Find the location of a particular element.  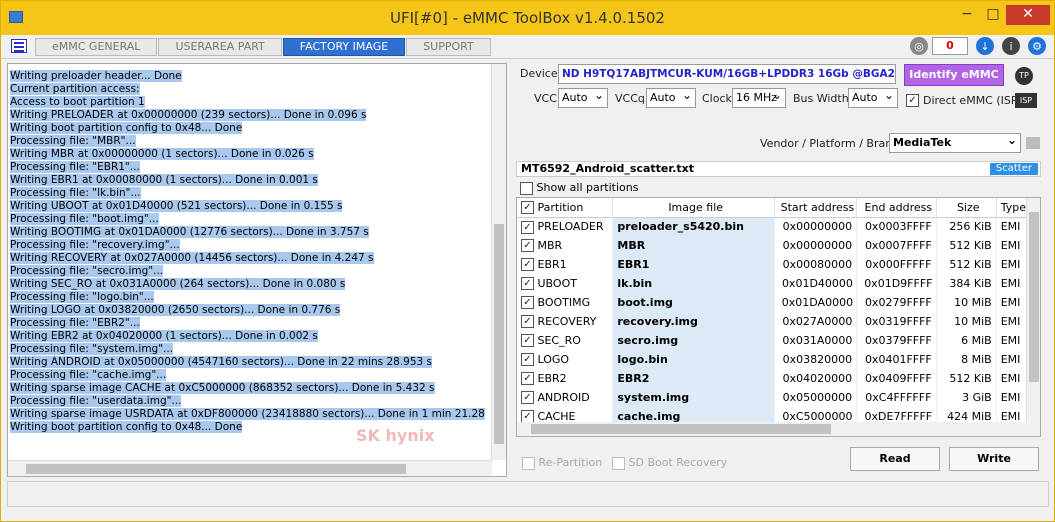

close-button: ✕ is located at coordinates (1028, 15).